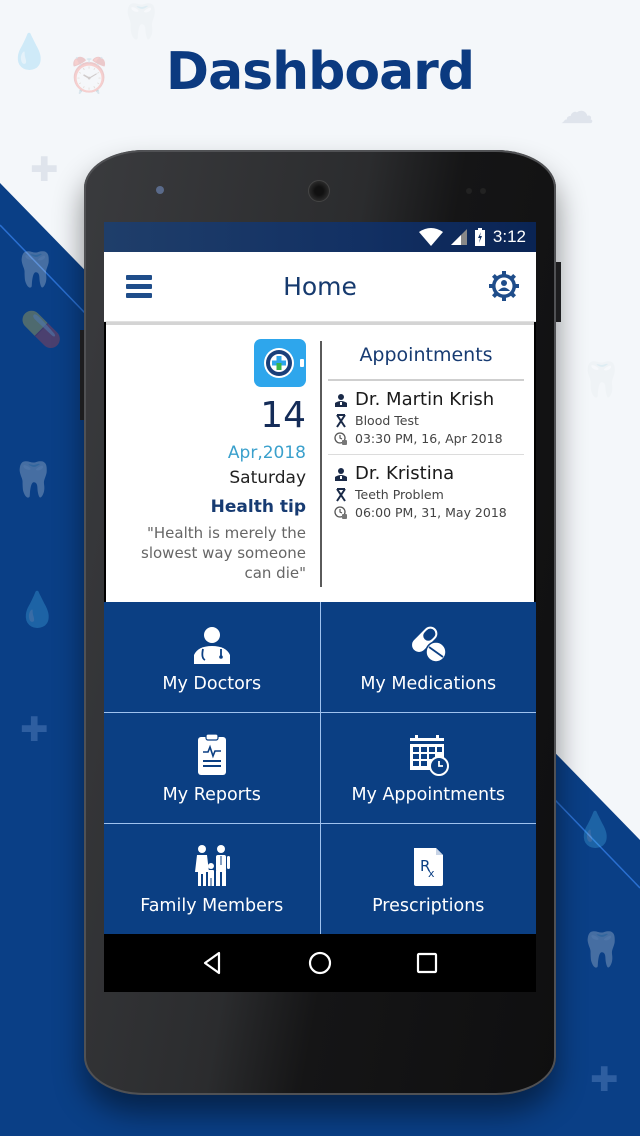 Image resolution: width=640 pixels, height=1136 pixels. Describe the element at coordinates (430, 237) in the screenshot. I see `wifi-icon` at that location.